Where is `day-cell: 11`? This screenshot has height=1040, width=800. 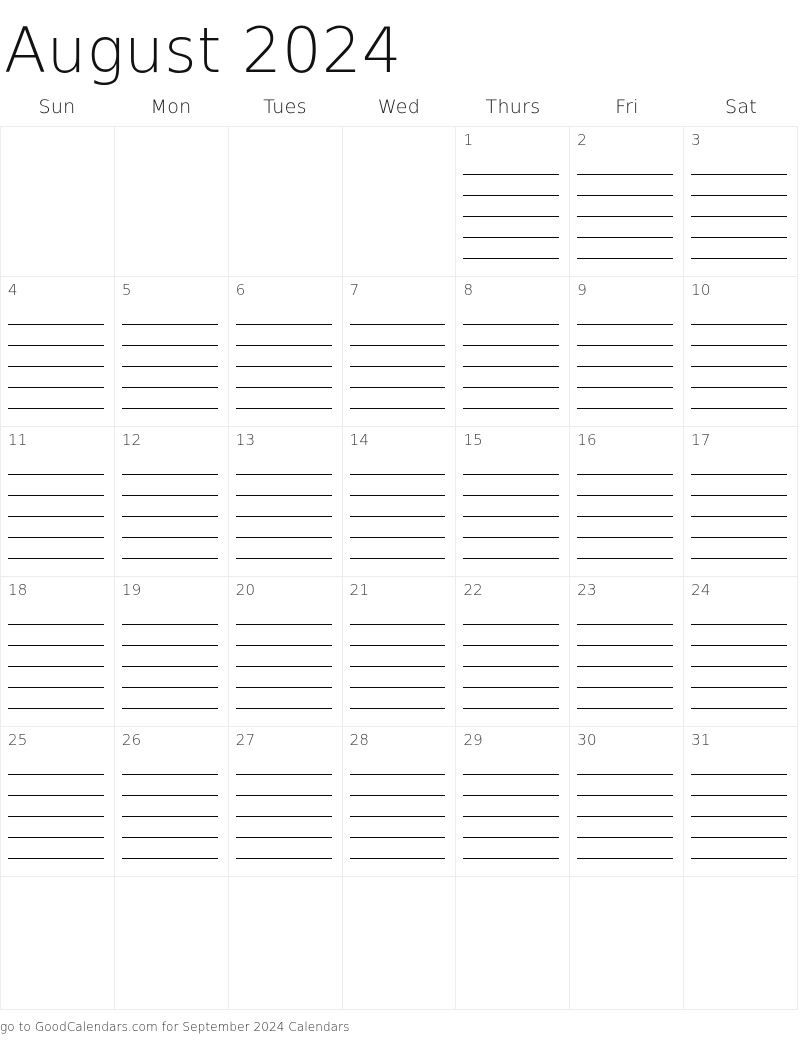 day-cell: 11 is located at coordinates (58, 502).